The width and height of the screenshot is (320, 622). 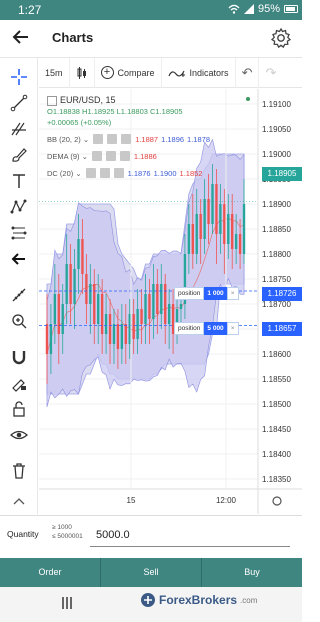 I want to click on gear-icon, so click(x=281, y=38).